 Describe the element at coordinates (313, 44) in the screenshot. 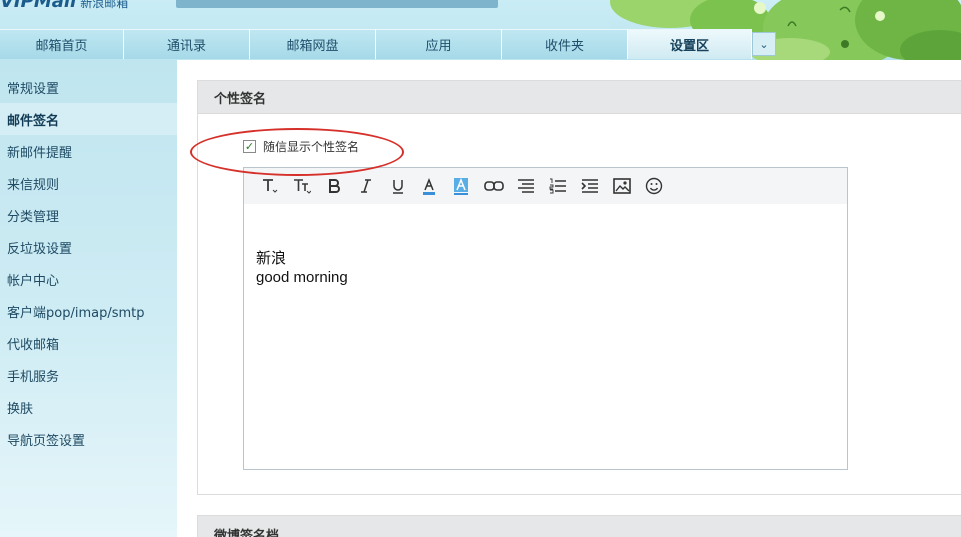

I see `tab-cloud-drive: 邮箱网盘` at that location.